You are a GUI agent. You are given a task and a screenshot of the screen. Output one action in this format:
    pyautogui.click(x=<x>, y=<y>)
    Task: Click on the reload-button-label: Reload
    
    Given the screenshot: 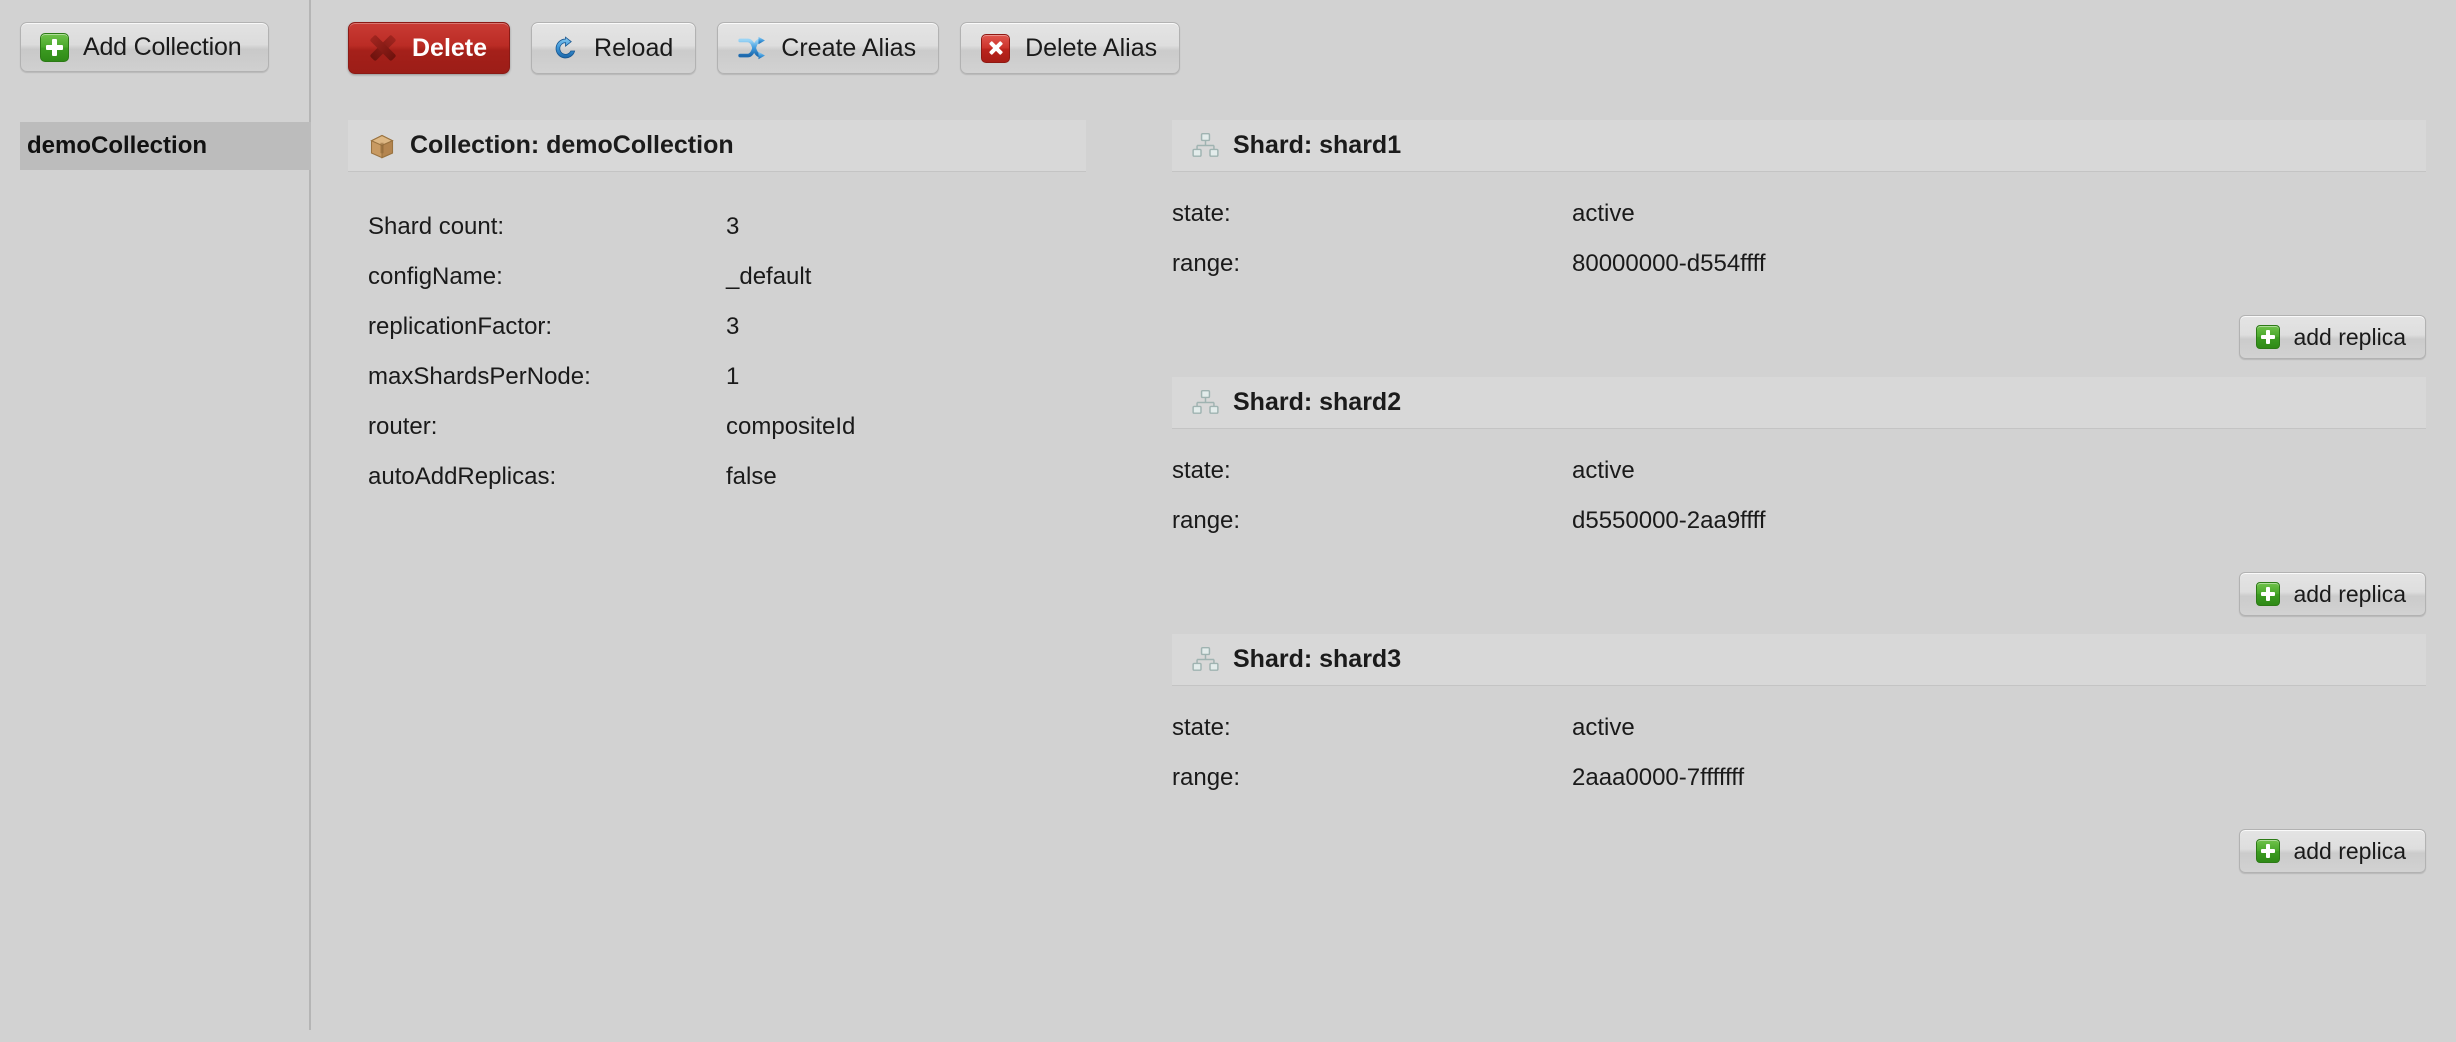 What is the action you would take?
    pyautogui.click(x=634, y=47)
    